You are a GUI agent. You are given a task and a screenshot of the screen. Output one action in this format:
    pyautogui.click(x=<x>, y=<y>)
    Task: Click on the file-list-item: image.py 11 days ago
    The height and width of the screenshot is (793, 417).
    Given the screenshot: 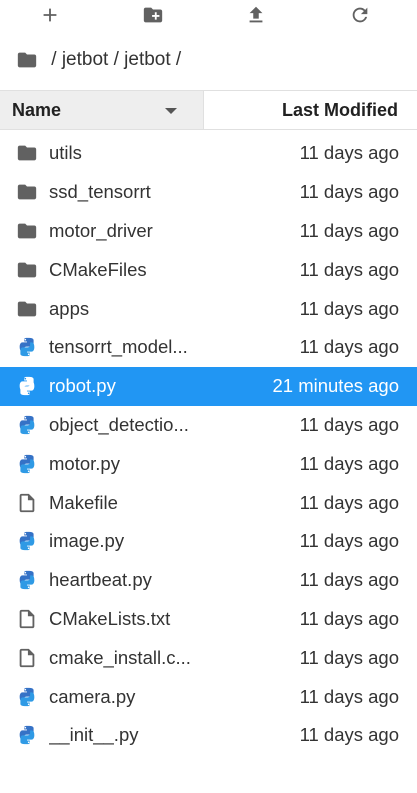 What is the action you would take?
    pyautogui.click(x=208, y=541)
    